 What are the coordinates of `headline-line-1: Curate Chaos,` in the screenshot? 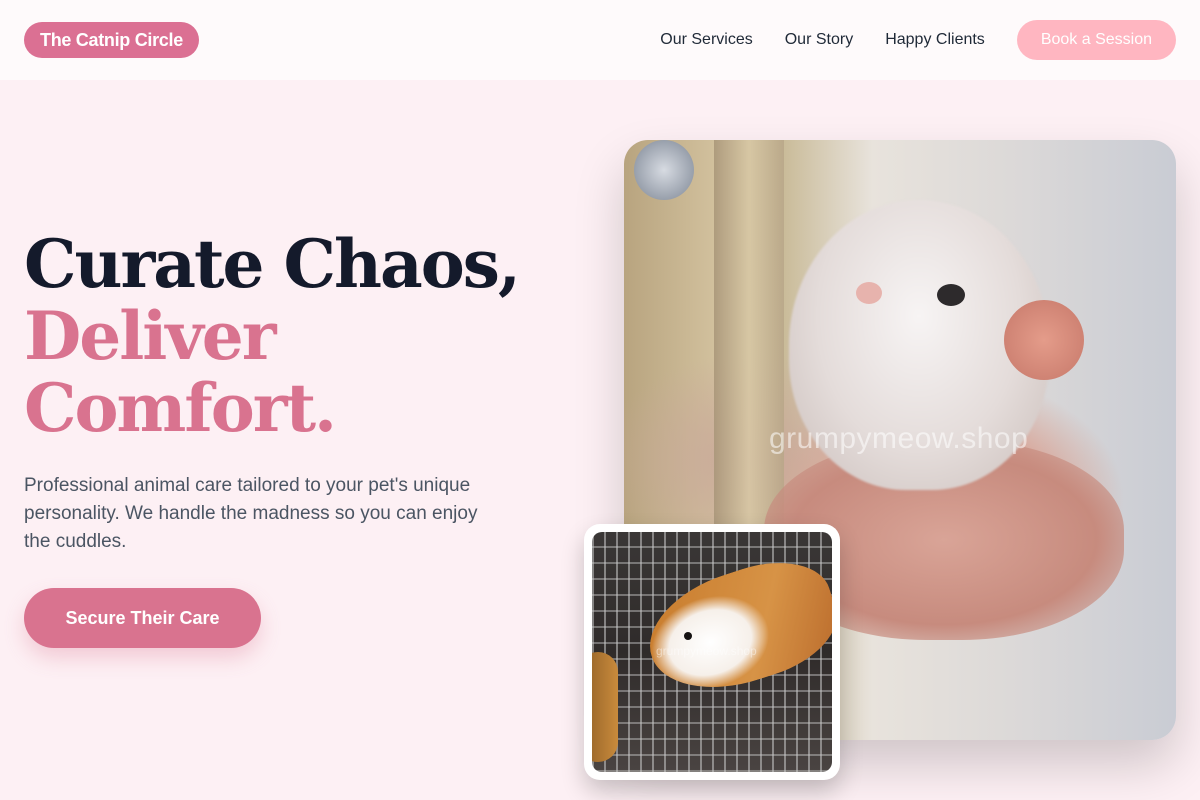 It's located at (272, 264).